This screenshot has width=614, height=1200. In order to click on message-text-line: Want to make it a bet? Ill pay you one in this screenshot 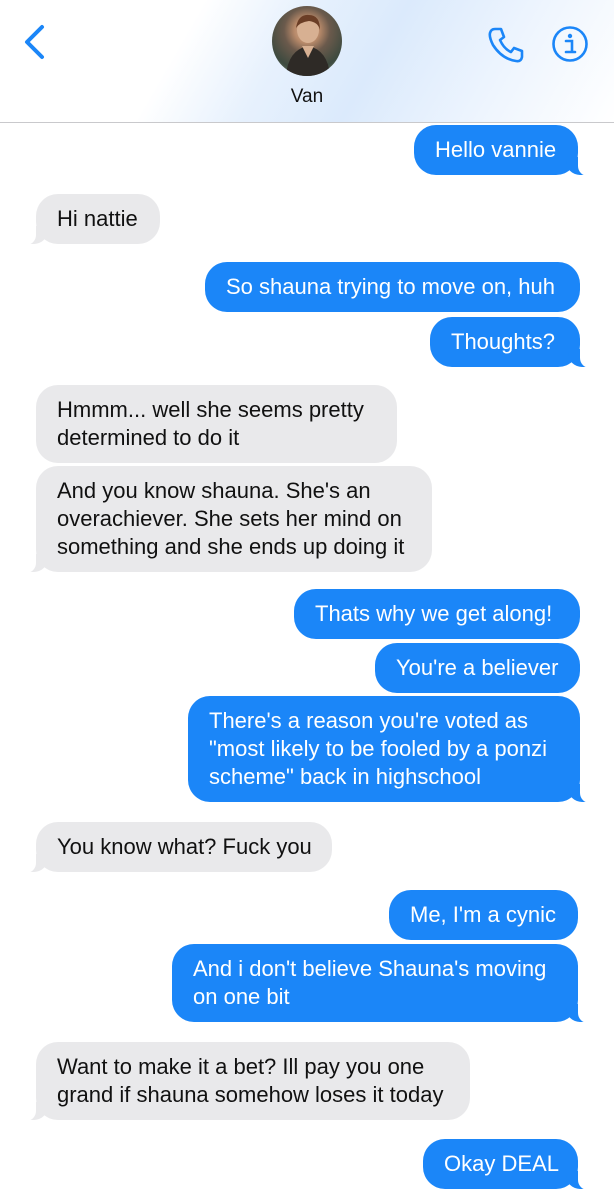, I will do `click(241, 1066)`.